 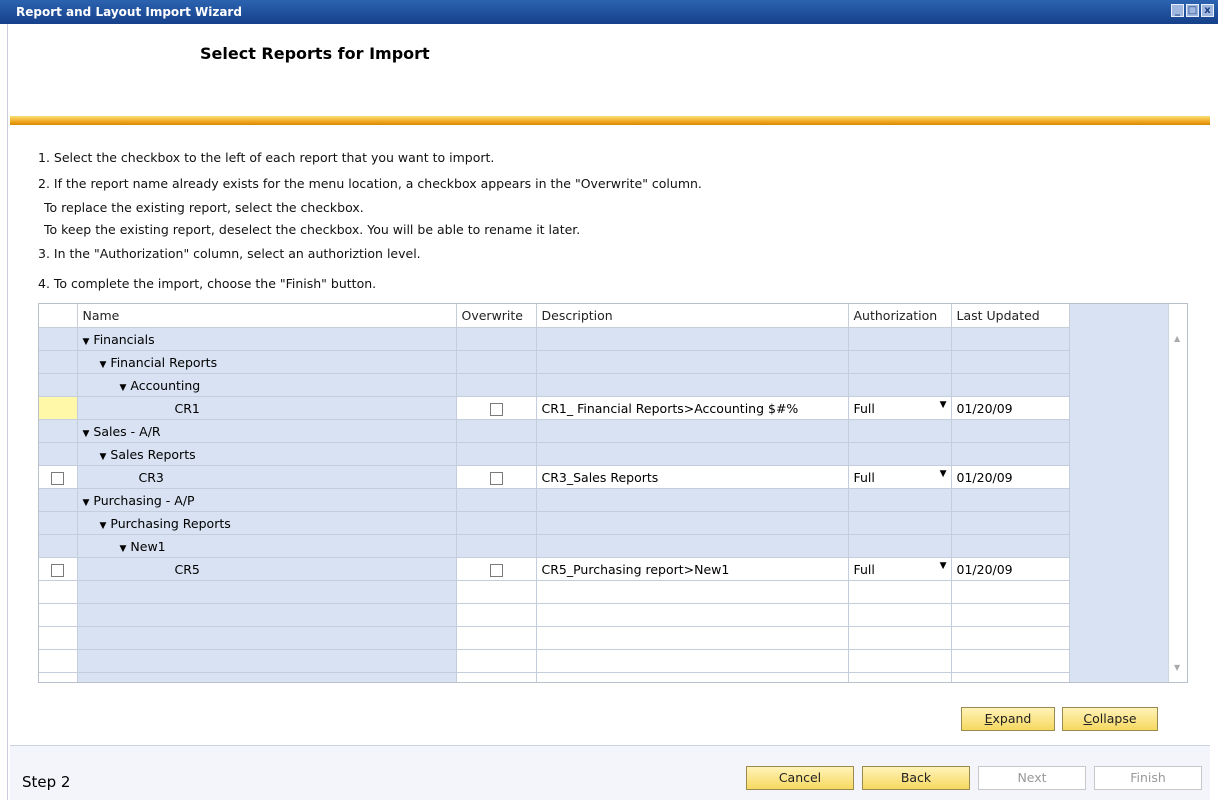 What do you see at coordinates (267, 408) in the screenshot?
I see `report-name: CR1` at bounding box center [267, 408].